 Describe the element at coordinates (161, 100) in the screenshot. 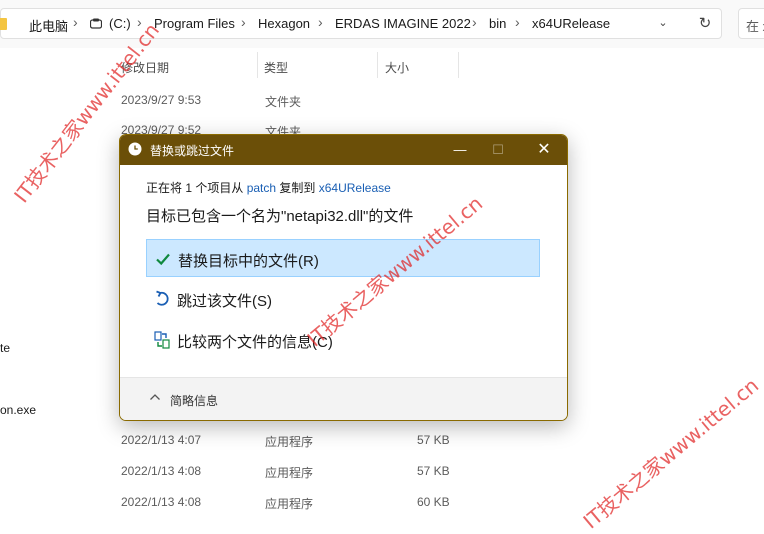

I see `file-date: 2023/9/27 9:53` at that location.